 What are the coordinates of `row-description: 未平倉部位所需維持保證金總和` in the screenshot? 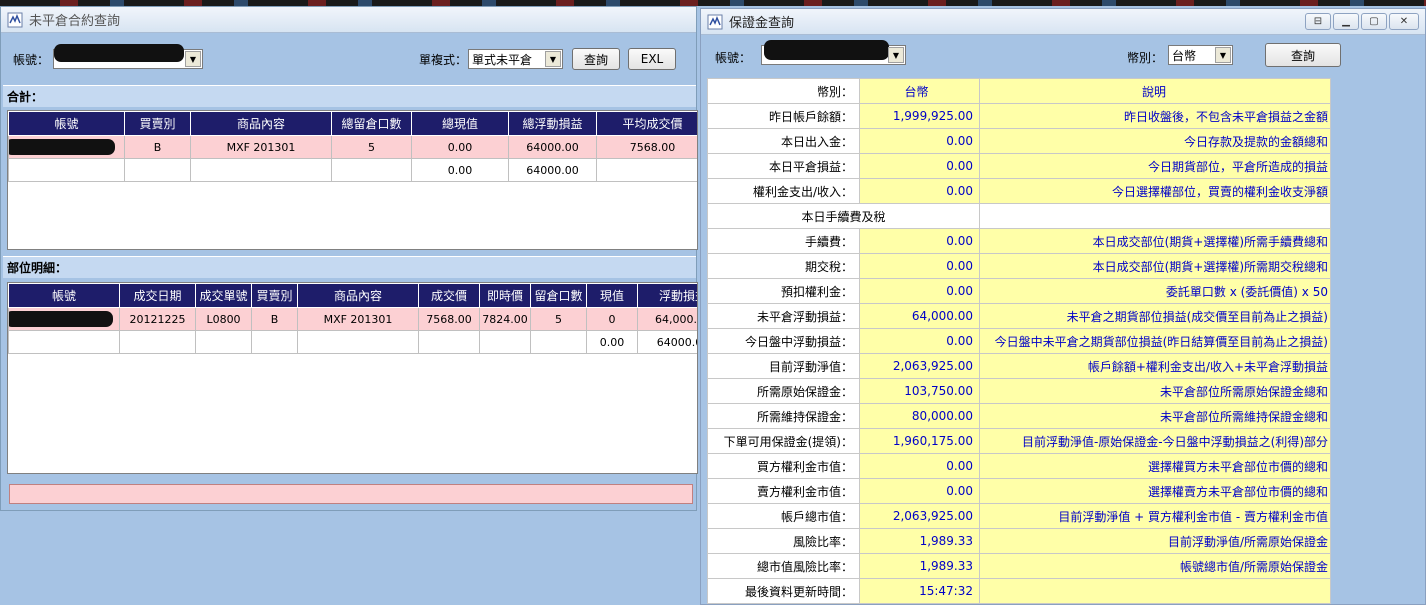 It's located at (1155, 416).